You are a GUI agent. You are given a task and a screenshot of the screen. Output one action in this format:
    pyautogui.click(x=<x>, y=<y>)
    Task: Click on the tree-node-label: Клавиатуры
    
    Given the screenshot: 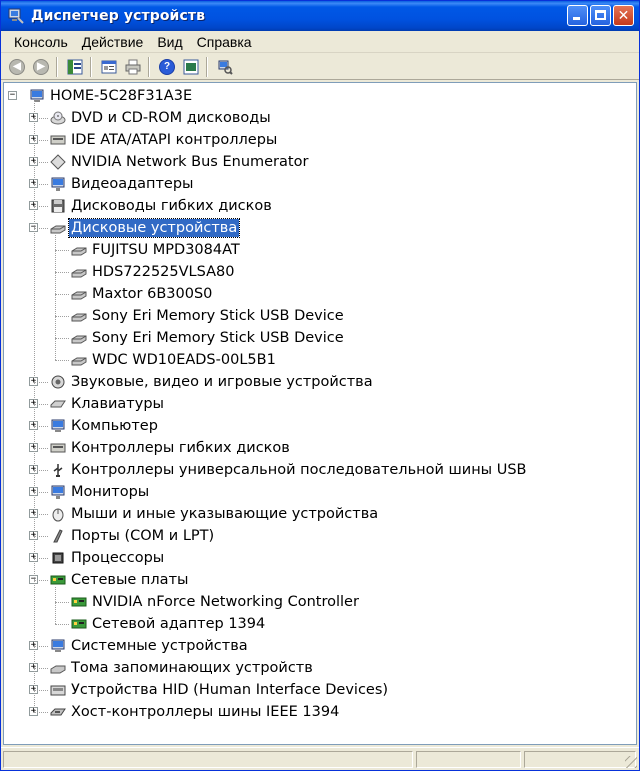 What is the action you would take?
    pyautogui.click(x=117, y=404)
    